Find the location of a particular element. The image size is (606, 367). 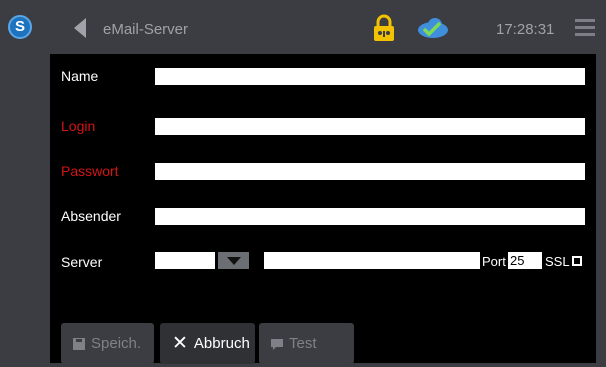

clock: 17:28:31 is located at coordinates (525, 29).